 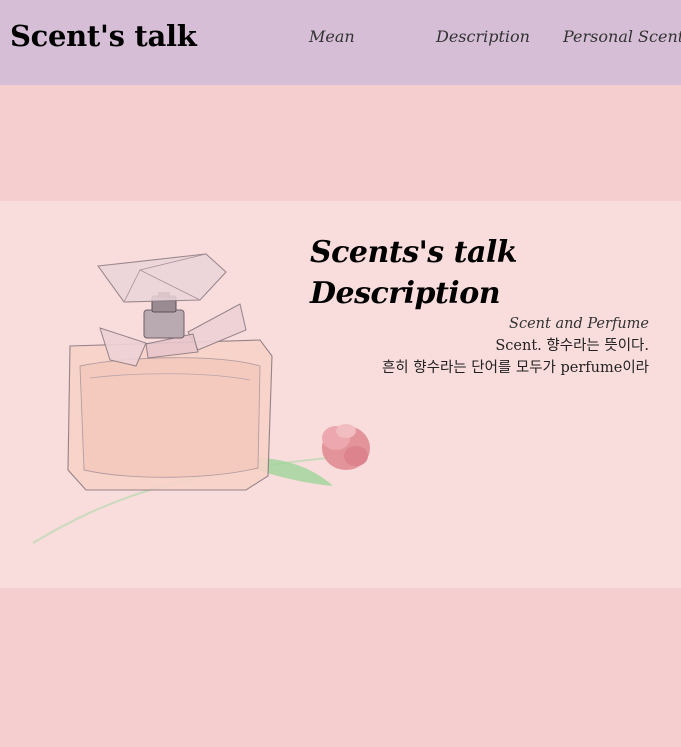 What do you see at coordinates (483, 36) in the screenshot?
I see `nav-link-description: Description` at bounding box center [483, 36].